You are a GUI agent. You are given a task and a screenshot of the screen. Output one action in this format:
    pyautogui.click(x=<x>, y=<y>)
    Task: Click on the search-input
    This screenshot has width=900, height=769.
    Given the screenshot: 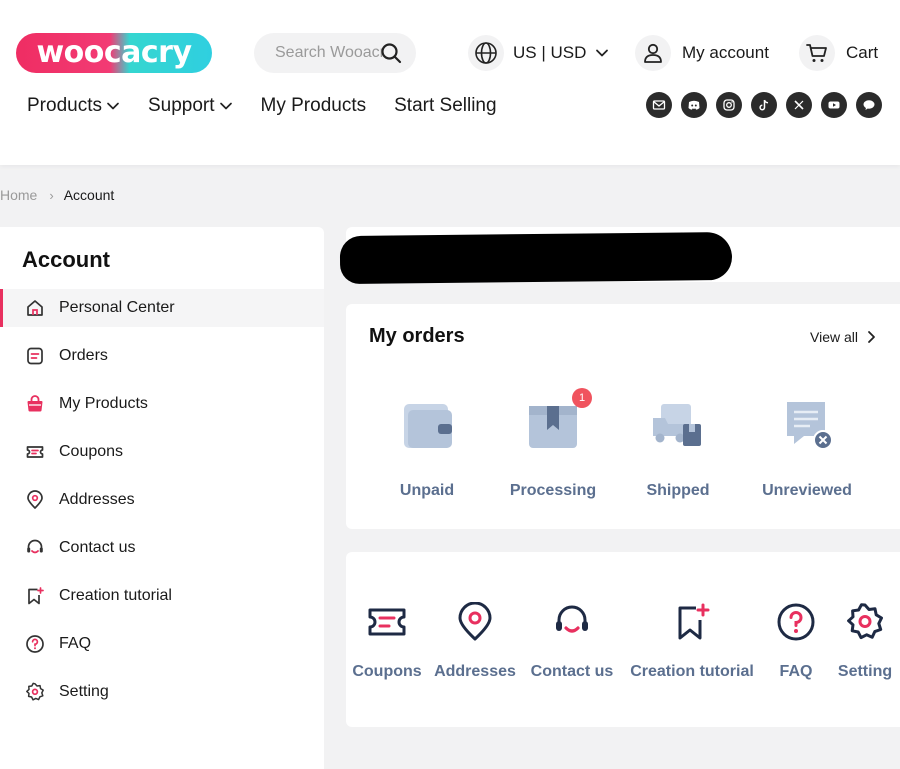 What is the action you would take?
    pyautogui.click(x=329, y=53)
    